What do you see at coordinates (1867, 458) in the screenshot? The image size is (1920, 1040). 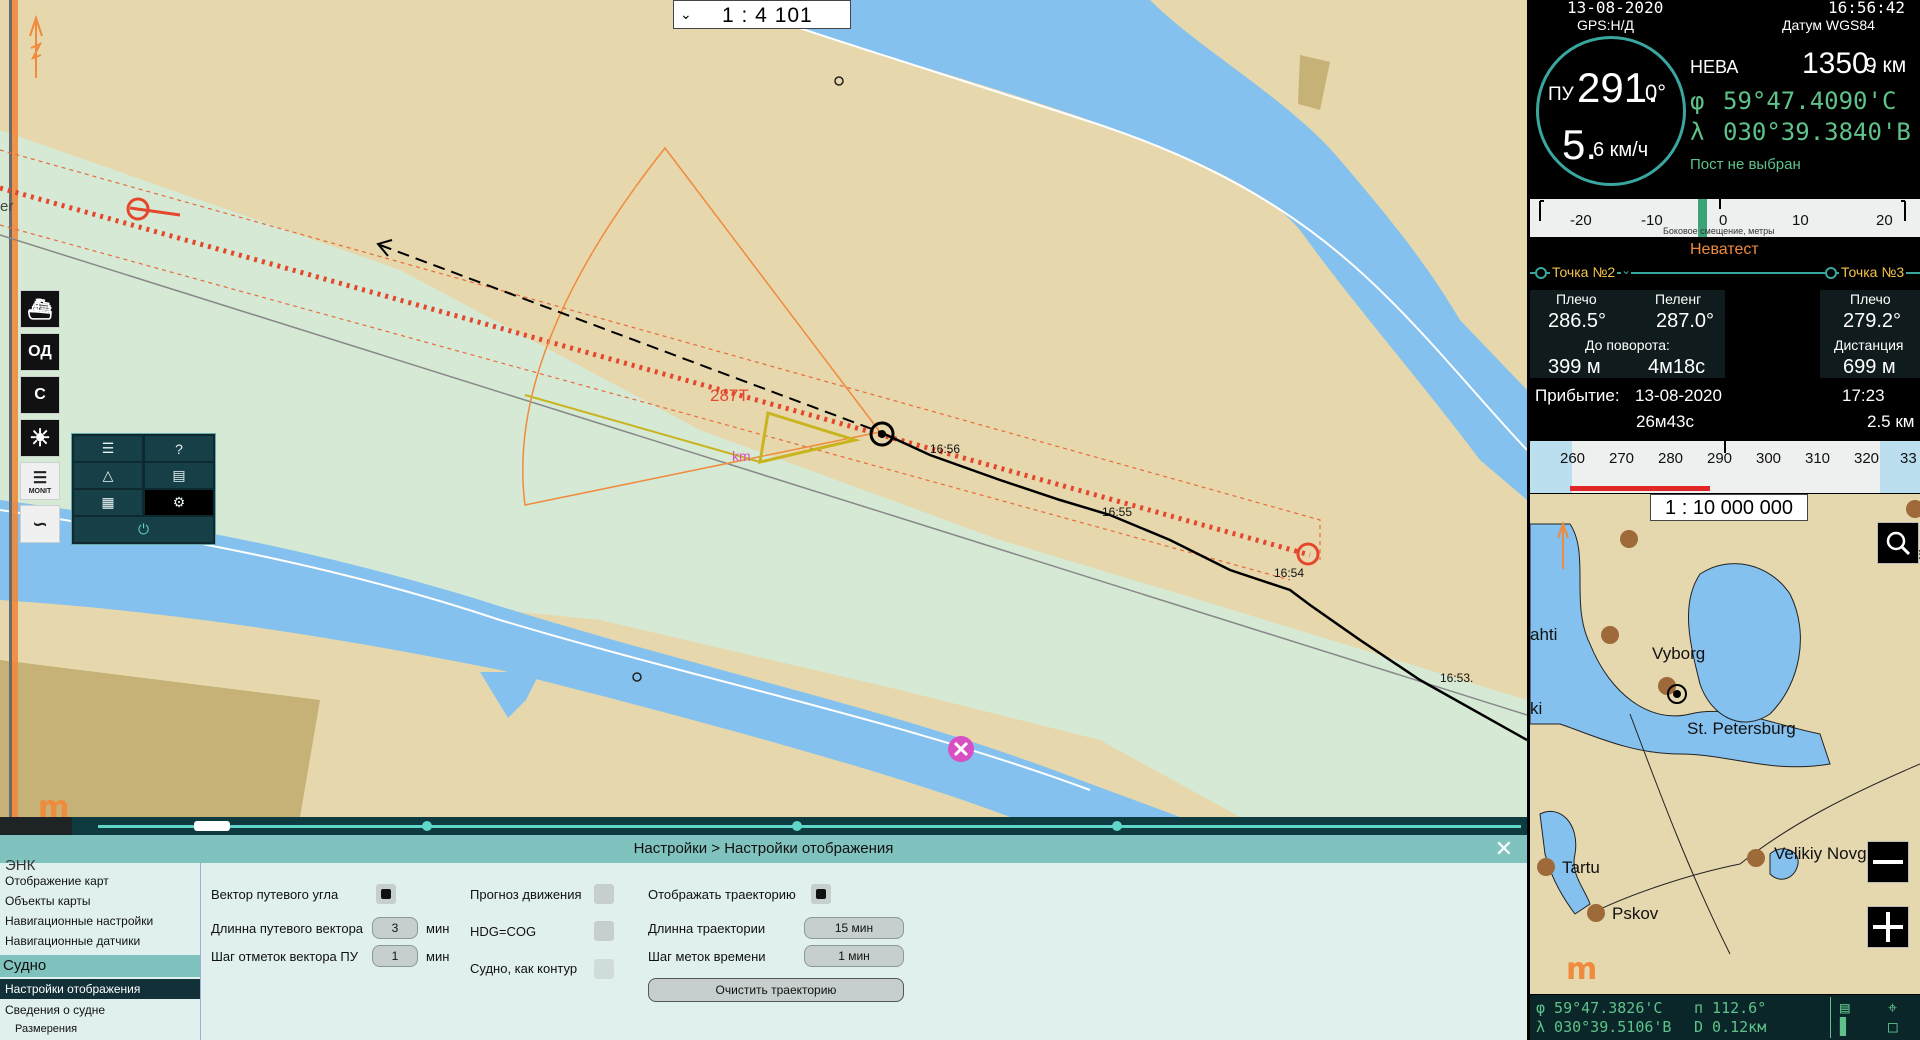 I see `heading-tick: 320` at bounding box center [1867, 458].